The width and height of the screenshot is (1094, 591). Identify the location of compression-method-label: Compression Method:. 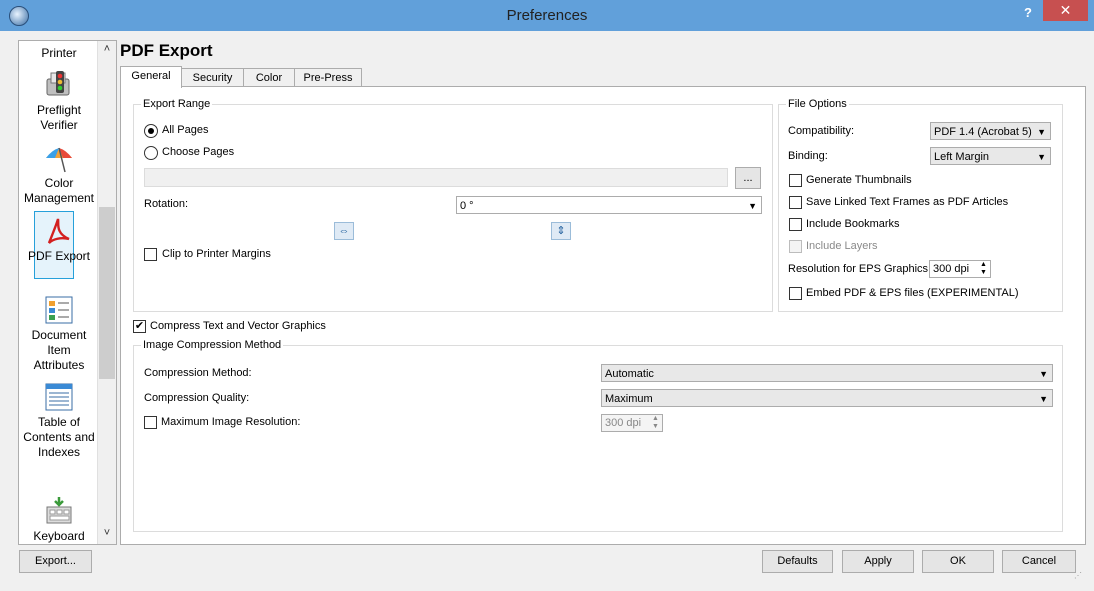
(198, 373).